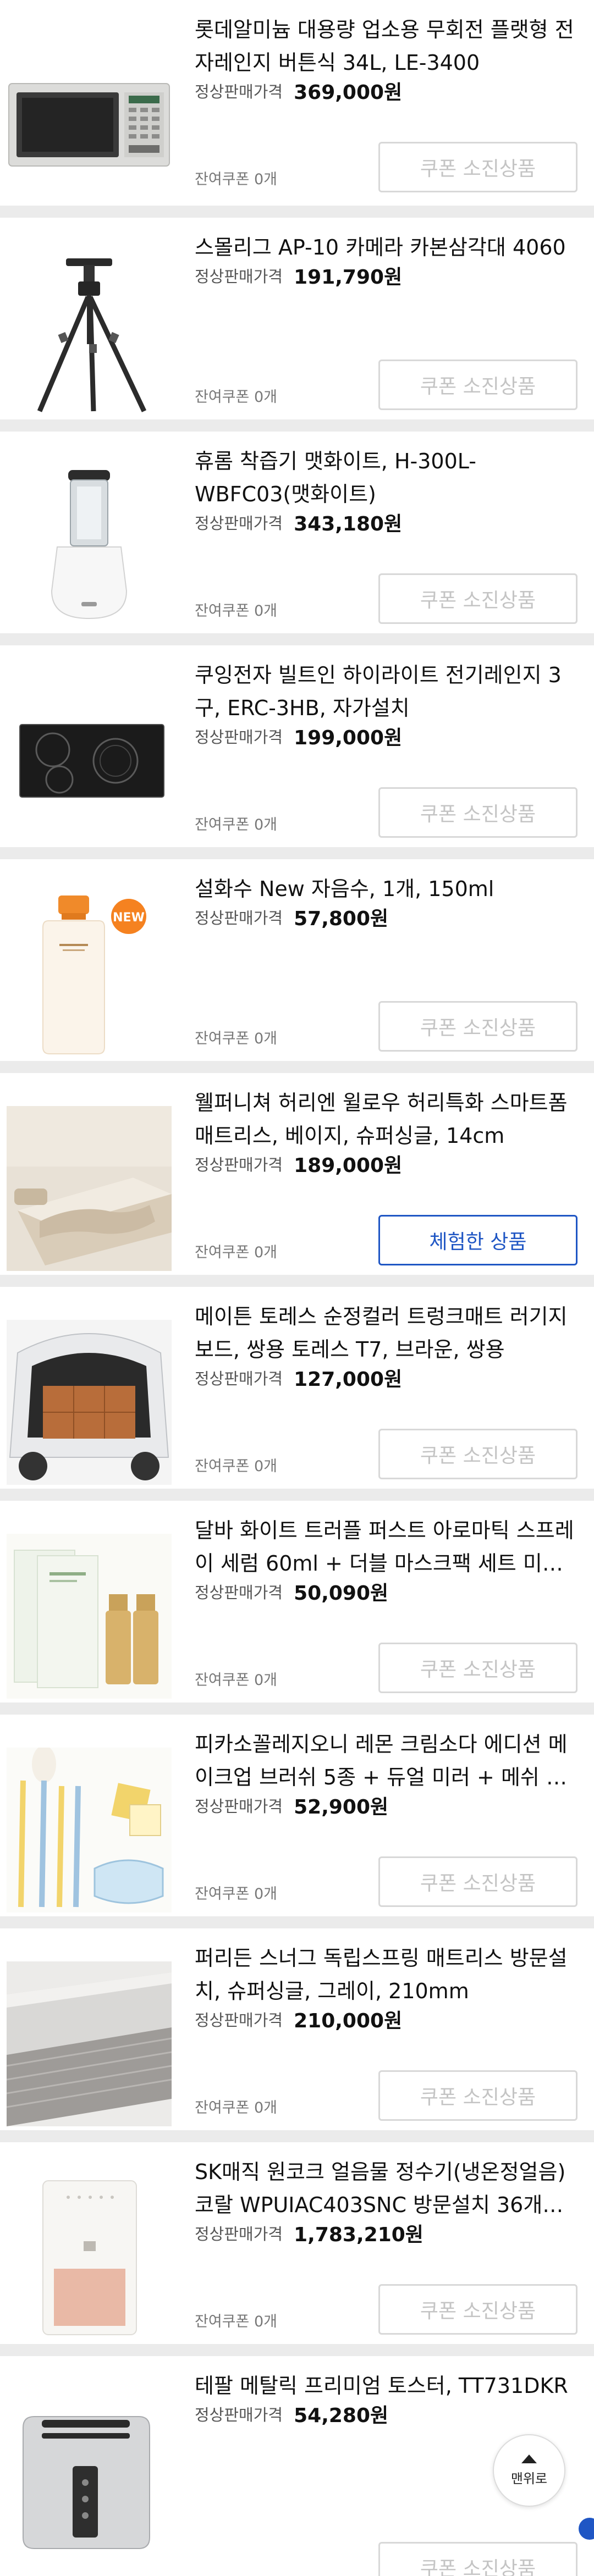 Image resolution: width=594 pixels, height=2576 pixels. Describe the element at coordinates (385, 247) in the screenshot. I see `product-title: 스몰리그 AP-10 카메라 카본삼각대 4060` at that location.